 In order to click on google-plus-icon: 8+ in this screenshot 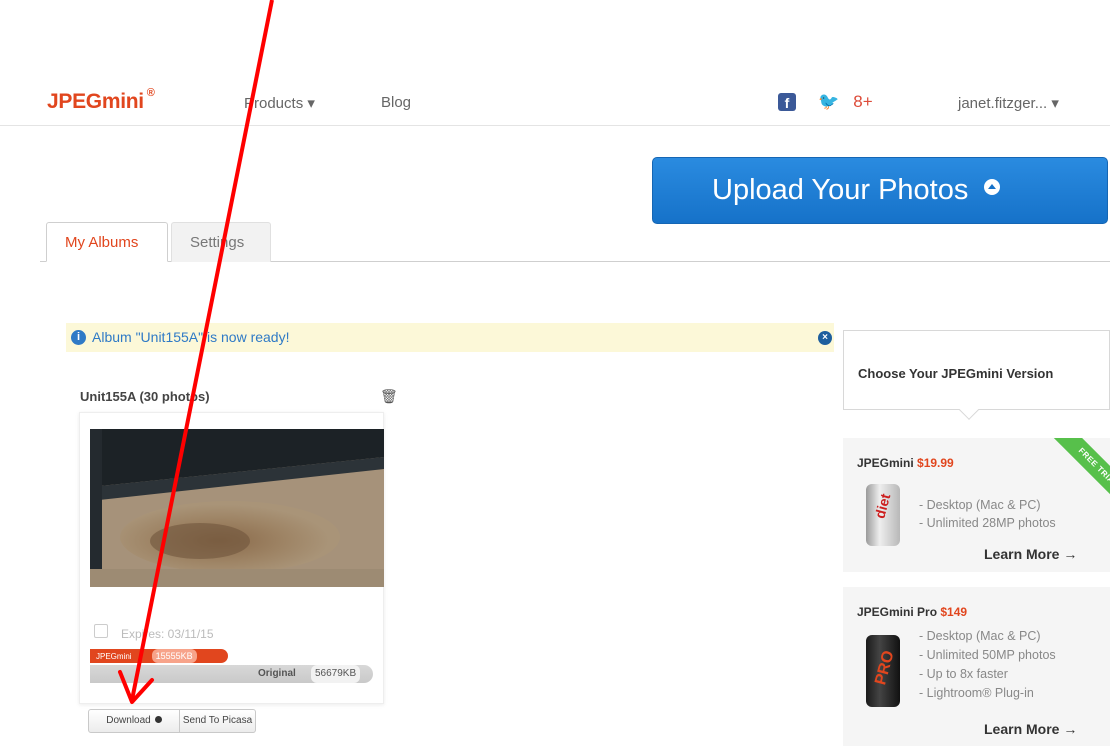, I will do `click(863, 102)`.